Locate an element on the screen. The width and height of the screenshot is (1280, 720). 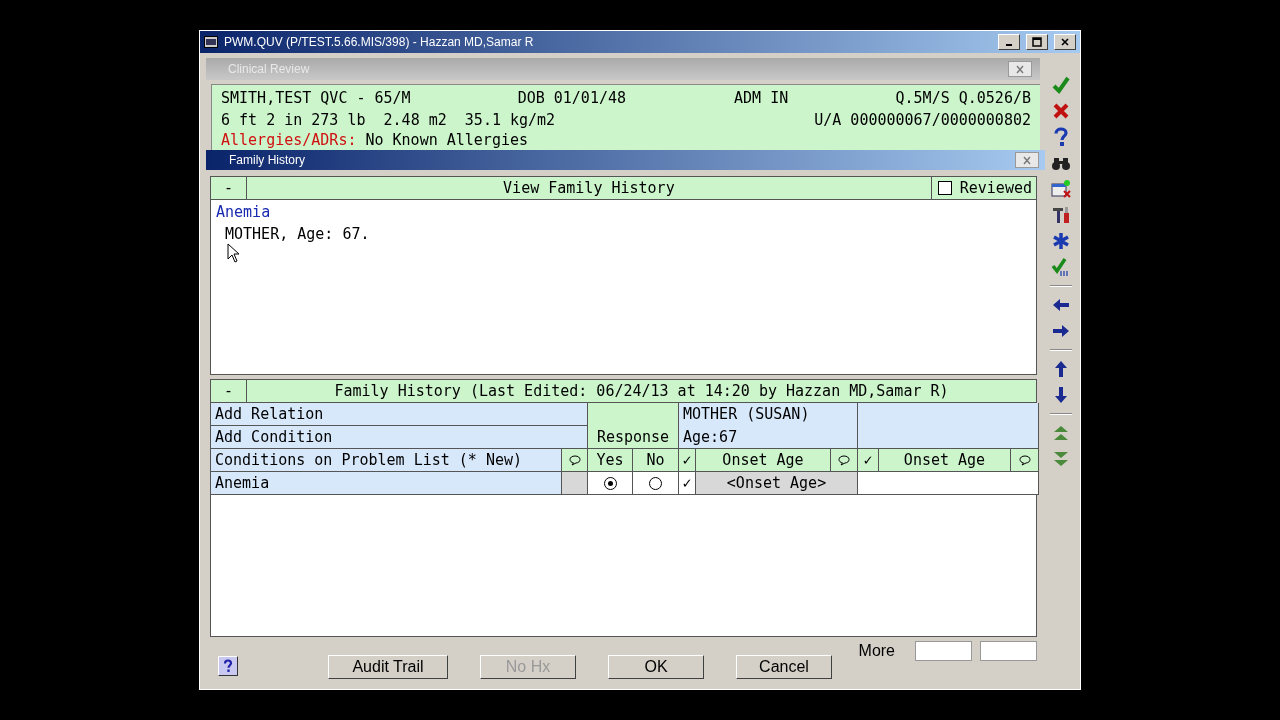
help-icon is located at coordinates (228, 666).